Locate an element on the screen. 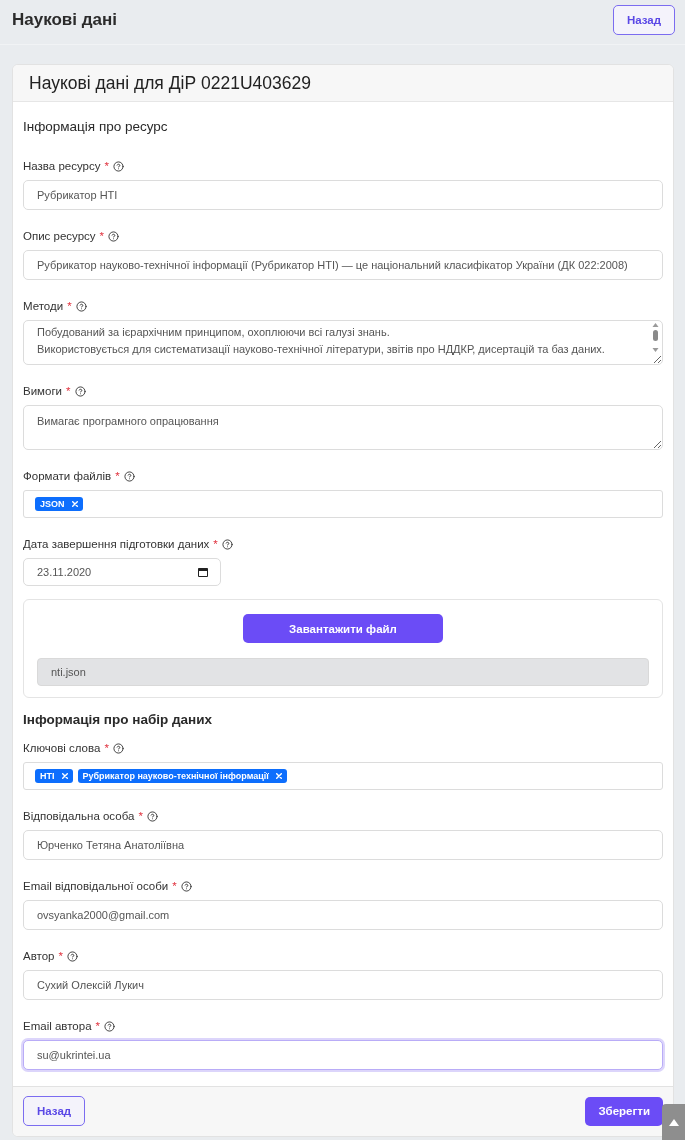 This screenshot has width=685, height=1140. field-label: Email автора is located at coordinates (57, 1026).